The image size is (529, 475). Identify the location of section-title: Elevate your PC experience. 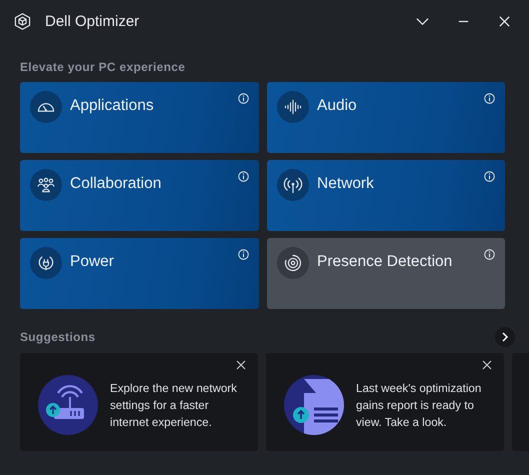
(103, 67).